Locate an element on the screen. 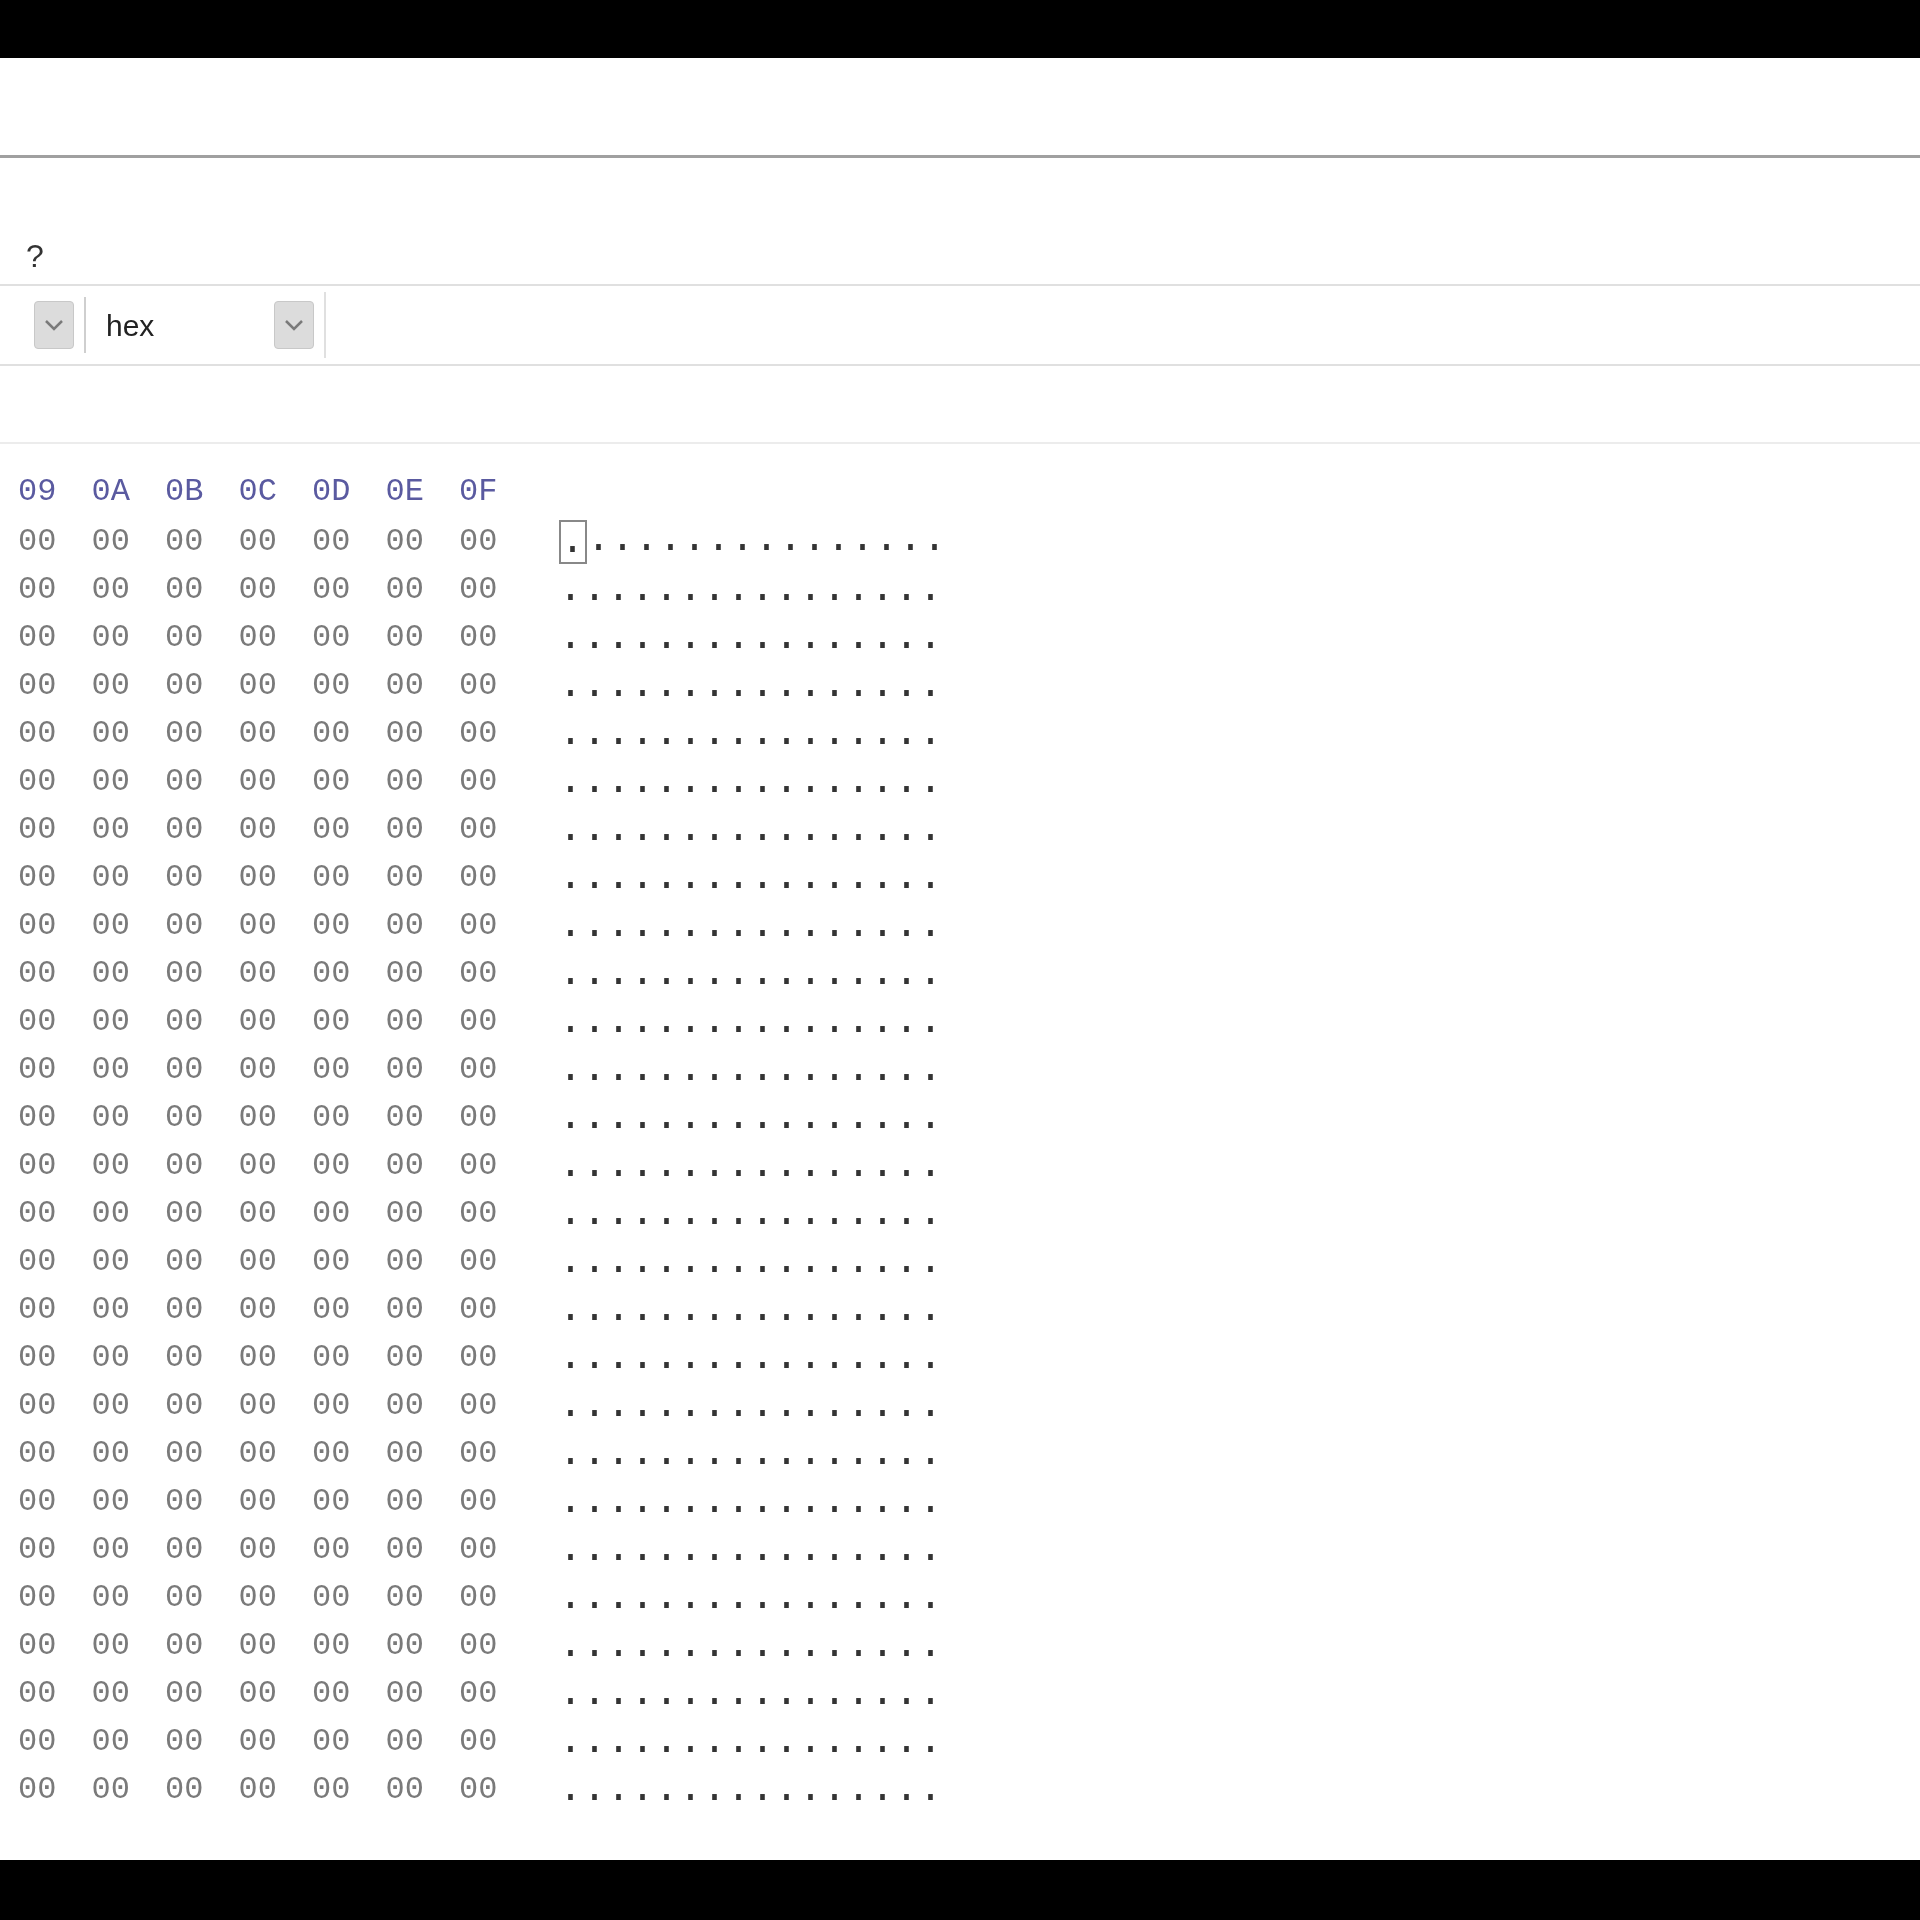  column-header: 0B is located at coordinates (185, 492).